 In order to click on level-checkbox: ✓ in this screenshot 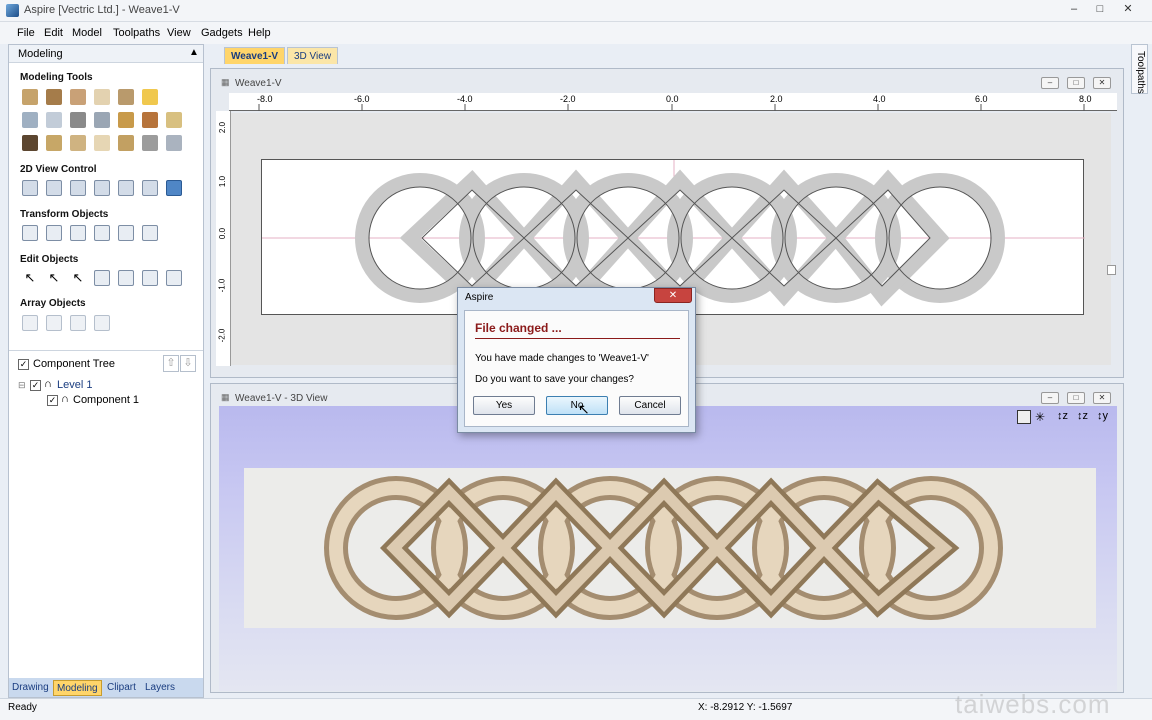, I will do `click(35, 385)`.